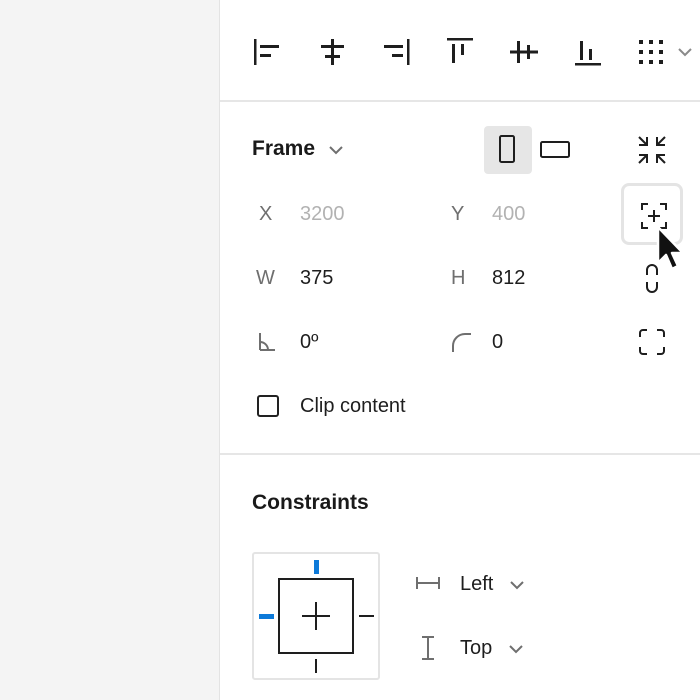 The width and height of the screenshot is (700, 700). What do you see at coordinates (458, 214) in the screenshot?
I see `y-label: Y` at bounding box center [458, 214].